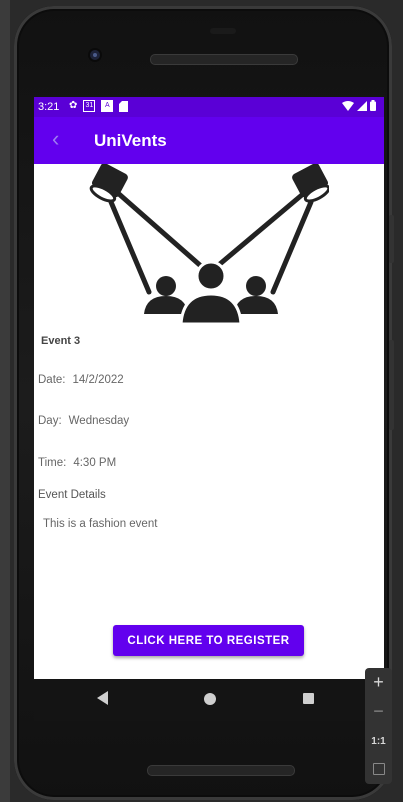 The width and height of the screenshot is (403, 802). Describe the element at coordinates (362, 105) in the screenshot. I see `signal-icon` at that location.